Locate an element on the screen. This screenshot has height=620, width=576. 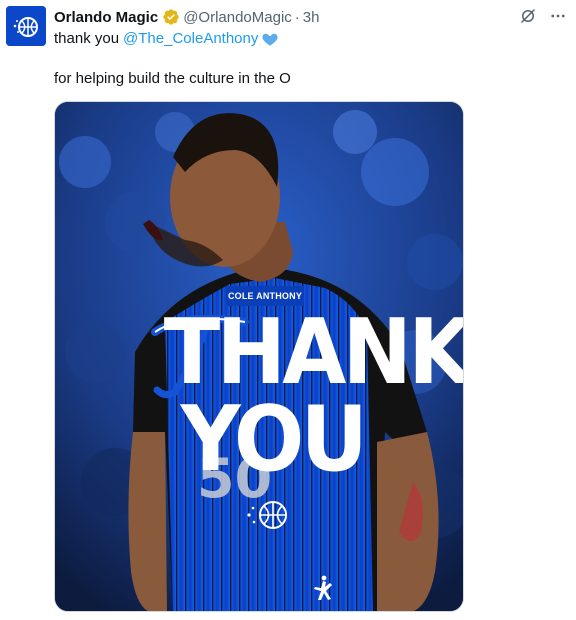
tweet-text-line1: thank you @The_ColeAnthony is located at coordinates (166, 39).